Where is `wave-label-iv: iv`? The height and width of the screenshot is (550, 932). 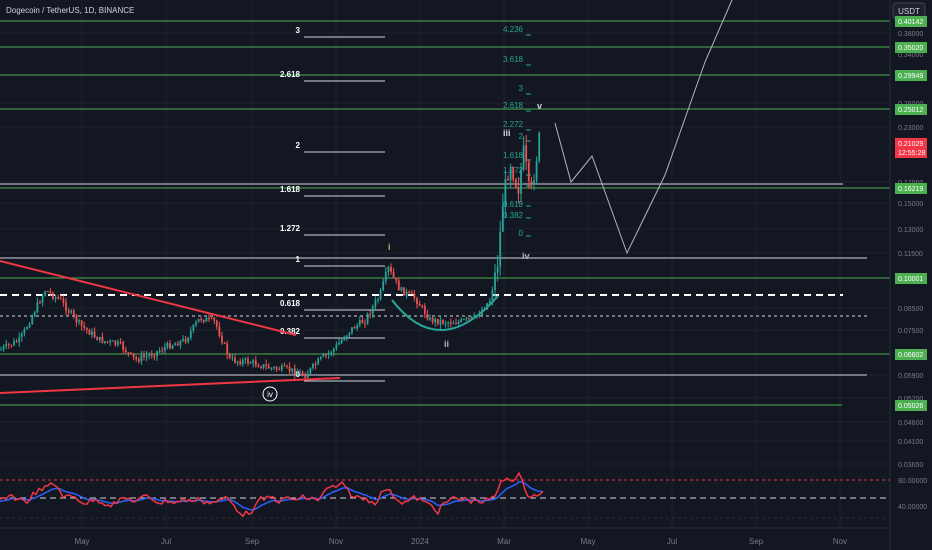 wave-label-iv: iv is located at coordinates (526, 256).